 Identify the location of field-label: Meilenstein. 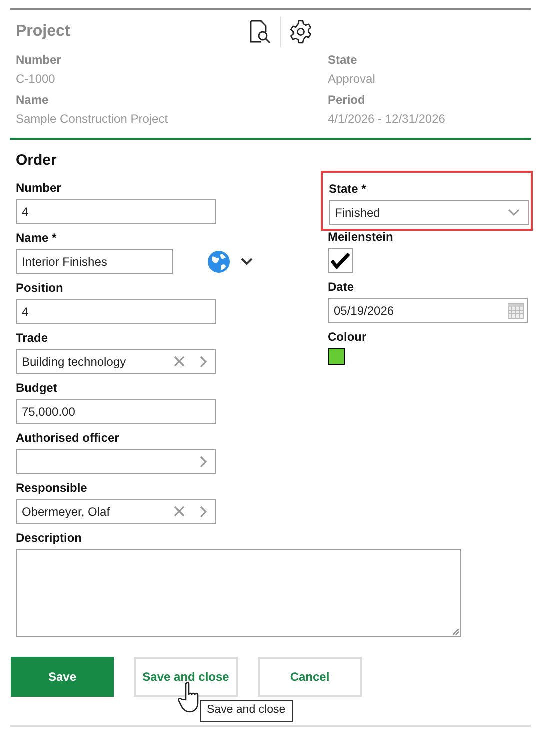
(361, 237).